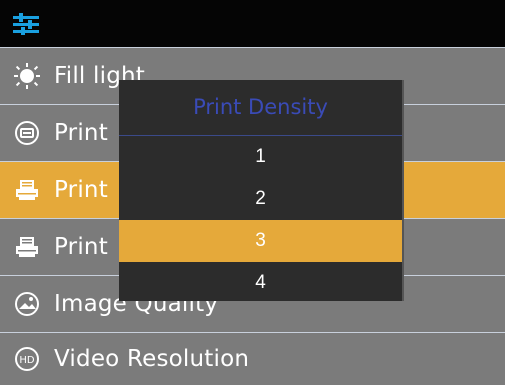  I want to click on hd-icon: HD, so click(27, 359).